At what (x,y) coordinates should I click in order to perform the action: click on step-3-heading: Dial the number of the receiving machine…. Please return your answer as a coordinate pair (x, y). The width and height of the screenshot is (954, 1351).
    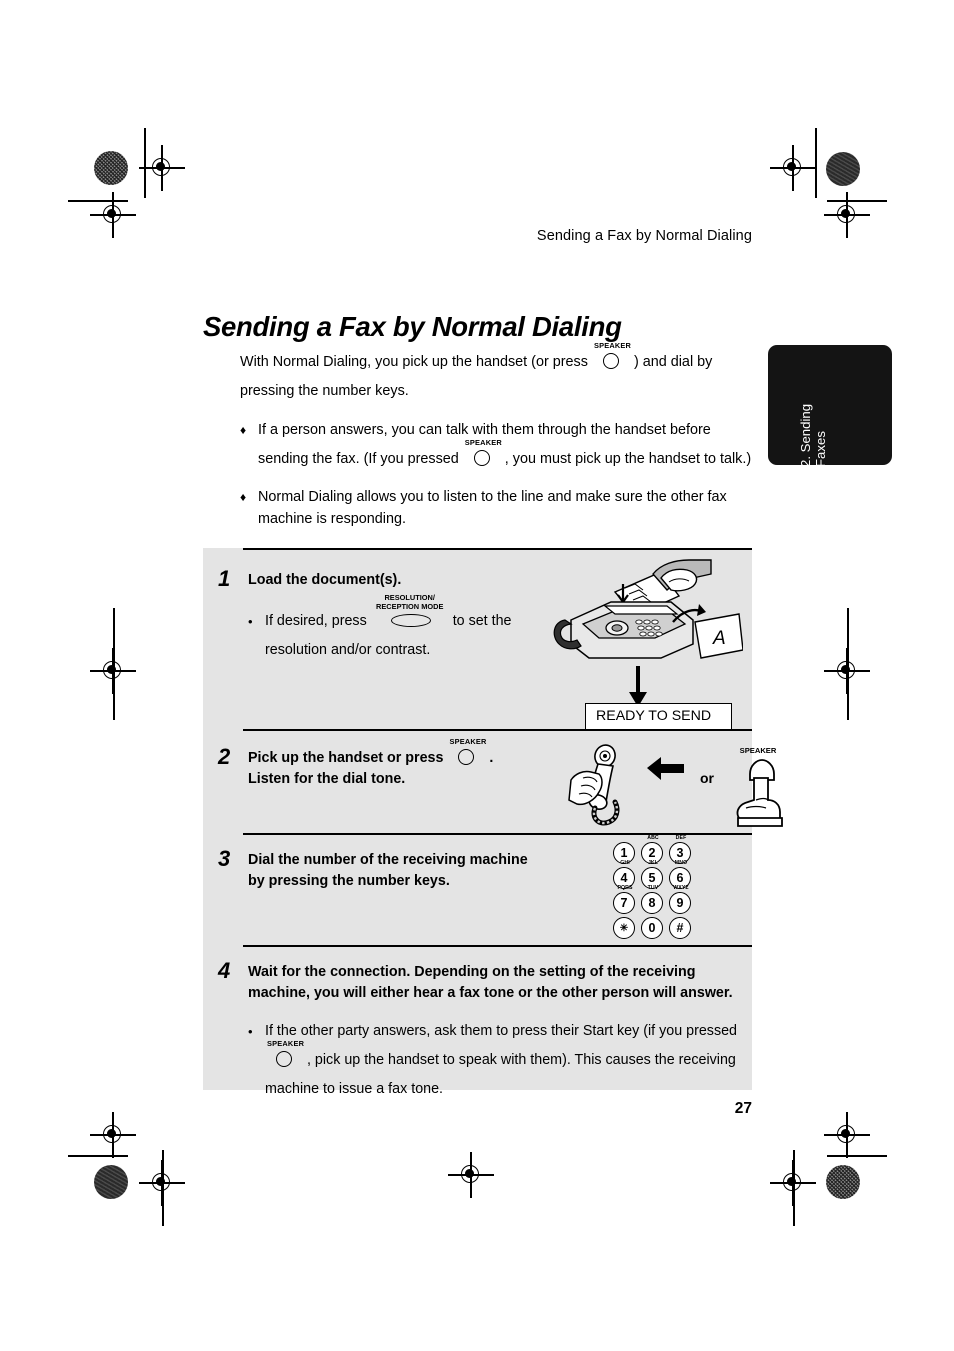
    Looking at the image, I should click on (388, 870).